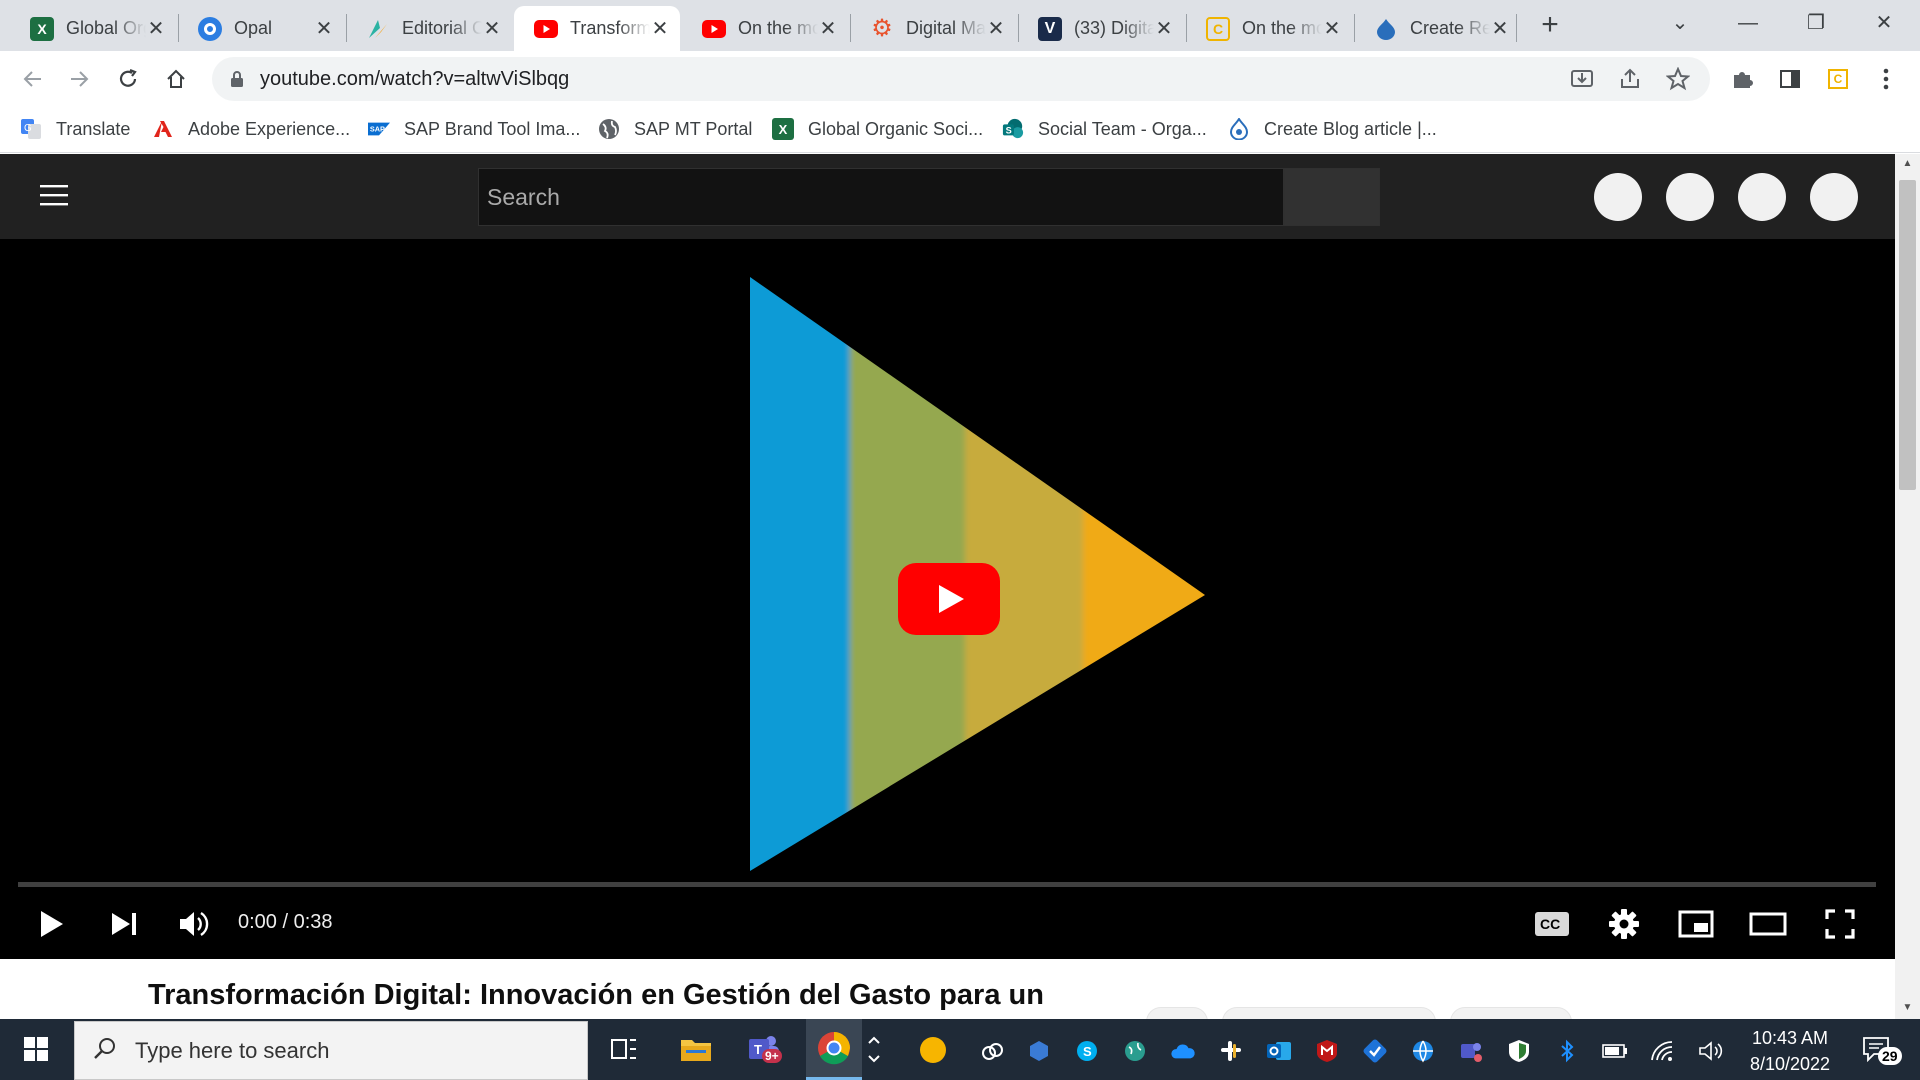 The image size is (1920, 1080). I want to click on avatar, so click(1834, 197).